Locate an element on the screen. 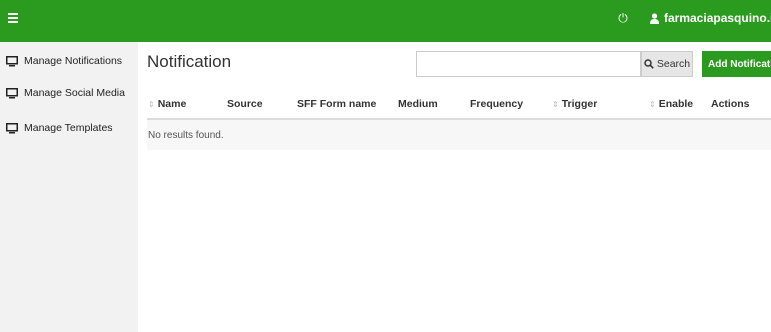 This screenshot has width=771, height=332. empty-results-message: No results found. is located at coordinates (186, 135).